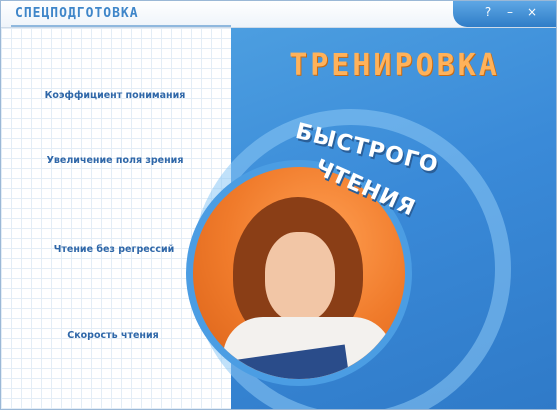  Describe the element at coordinates (532, 13) in the screenshot. I see `close-icon: ×` at that location.